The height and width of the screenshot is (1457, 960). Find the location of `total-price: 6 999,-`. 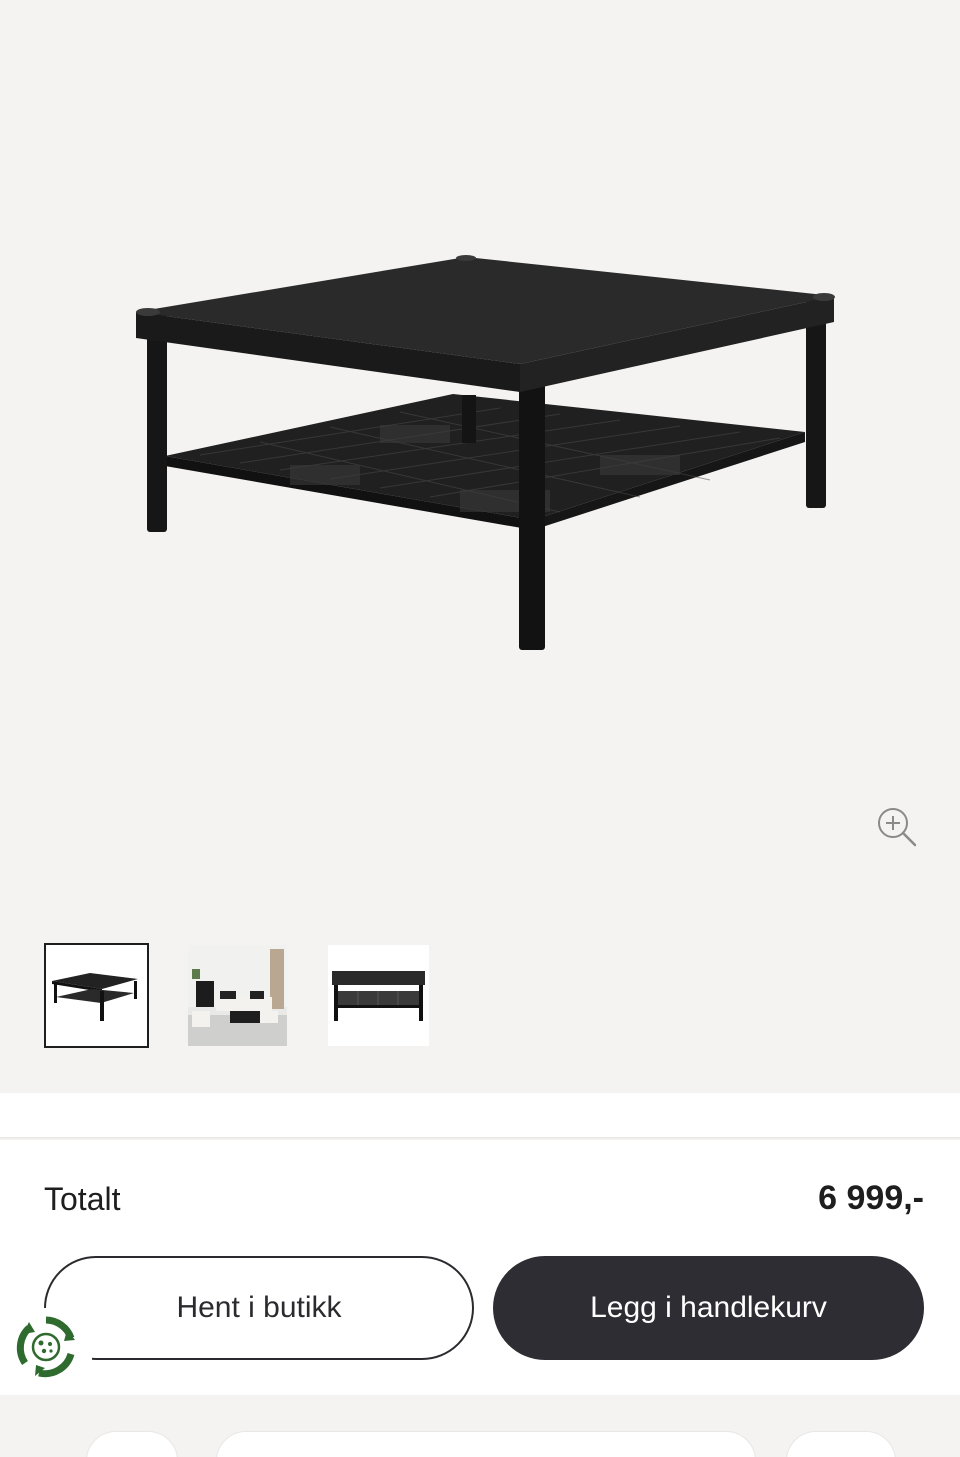

total-price: 6 999,- is located at coordinates (871, 1198).